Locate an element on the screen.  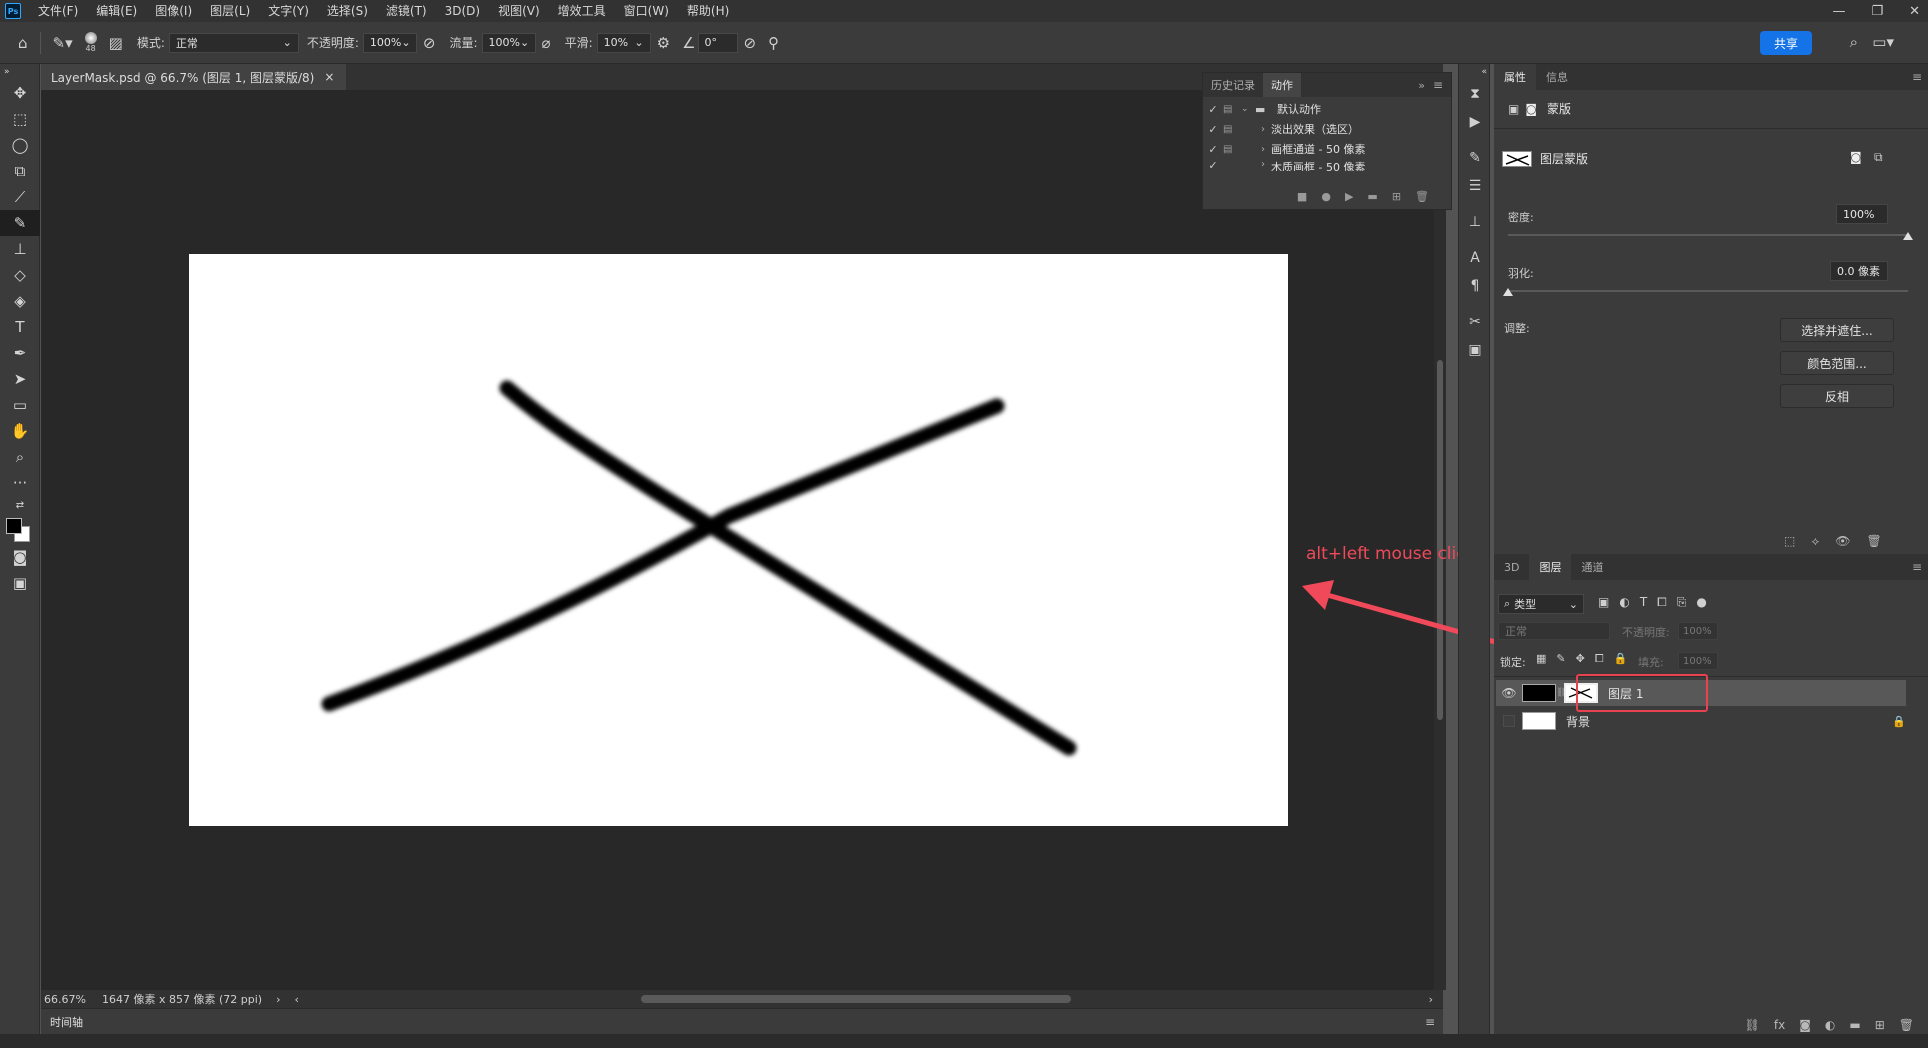
share-button: 共享 is located at coordinates (1786, 43).